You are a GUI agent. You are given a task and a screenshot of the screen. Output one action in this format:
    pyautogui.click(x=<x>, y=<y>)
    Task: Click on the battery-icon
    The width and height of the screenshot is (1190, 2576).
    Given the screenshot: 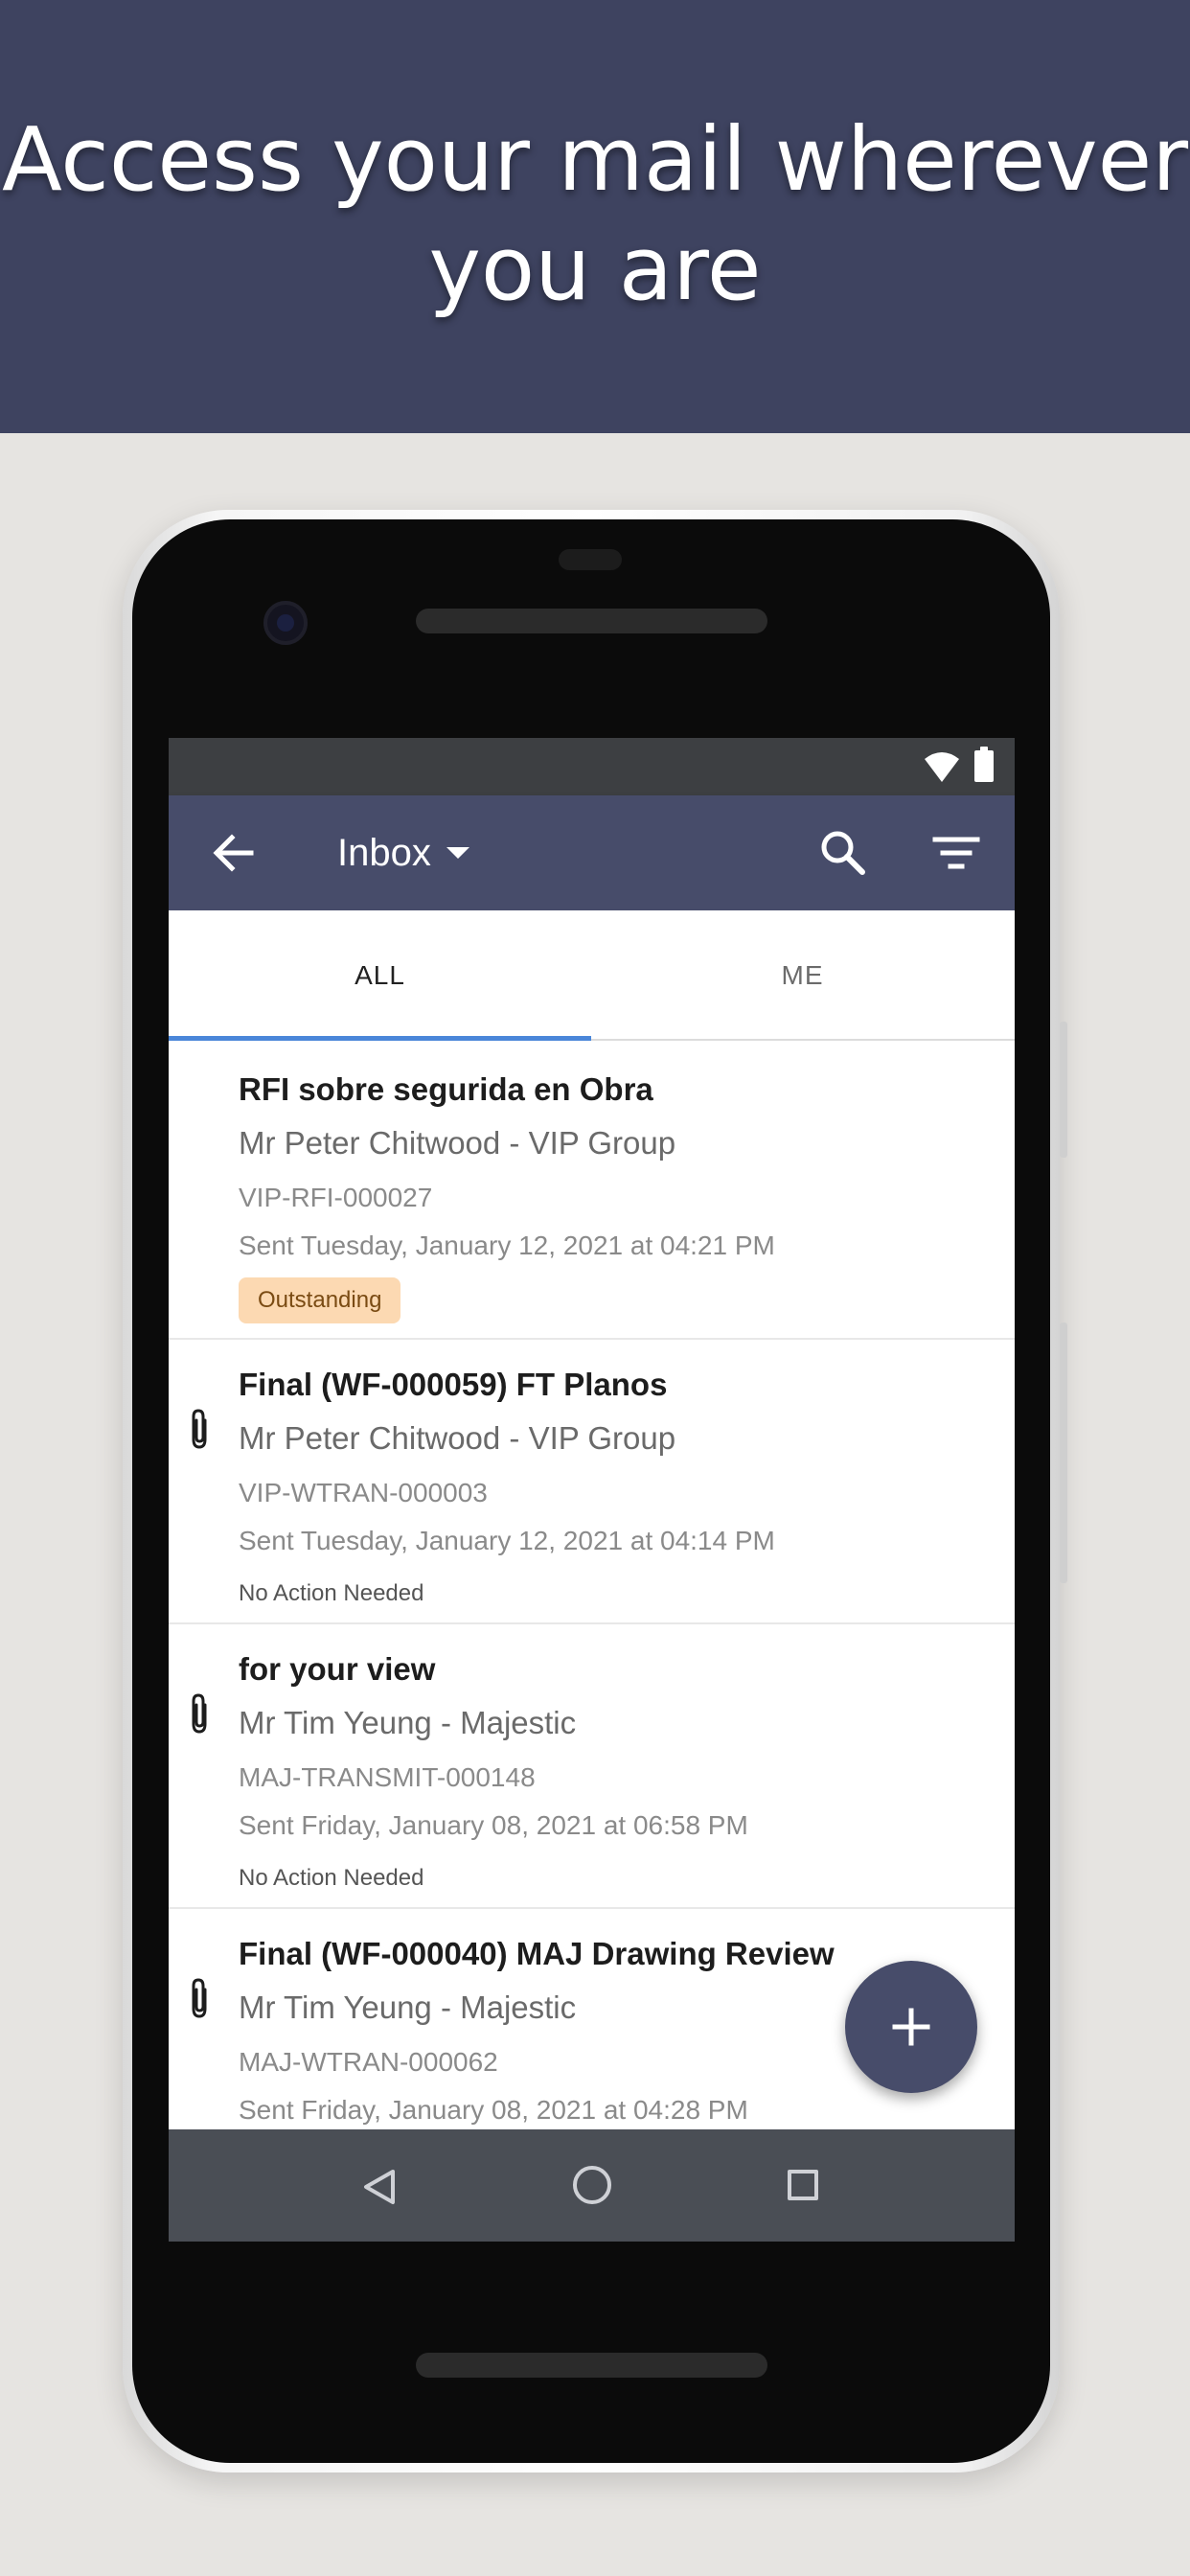 What is the action you would take?
    pyautogui.click(x=984, y=764)
    